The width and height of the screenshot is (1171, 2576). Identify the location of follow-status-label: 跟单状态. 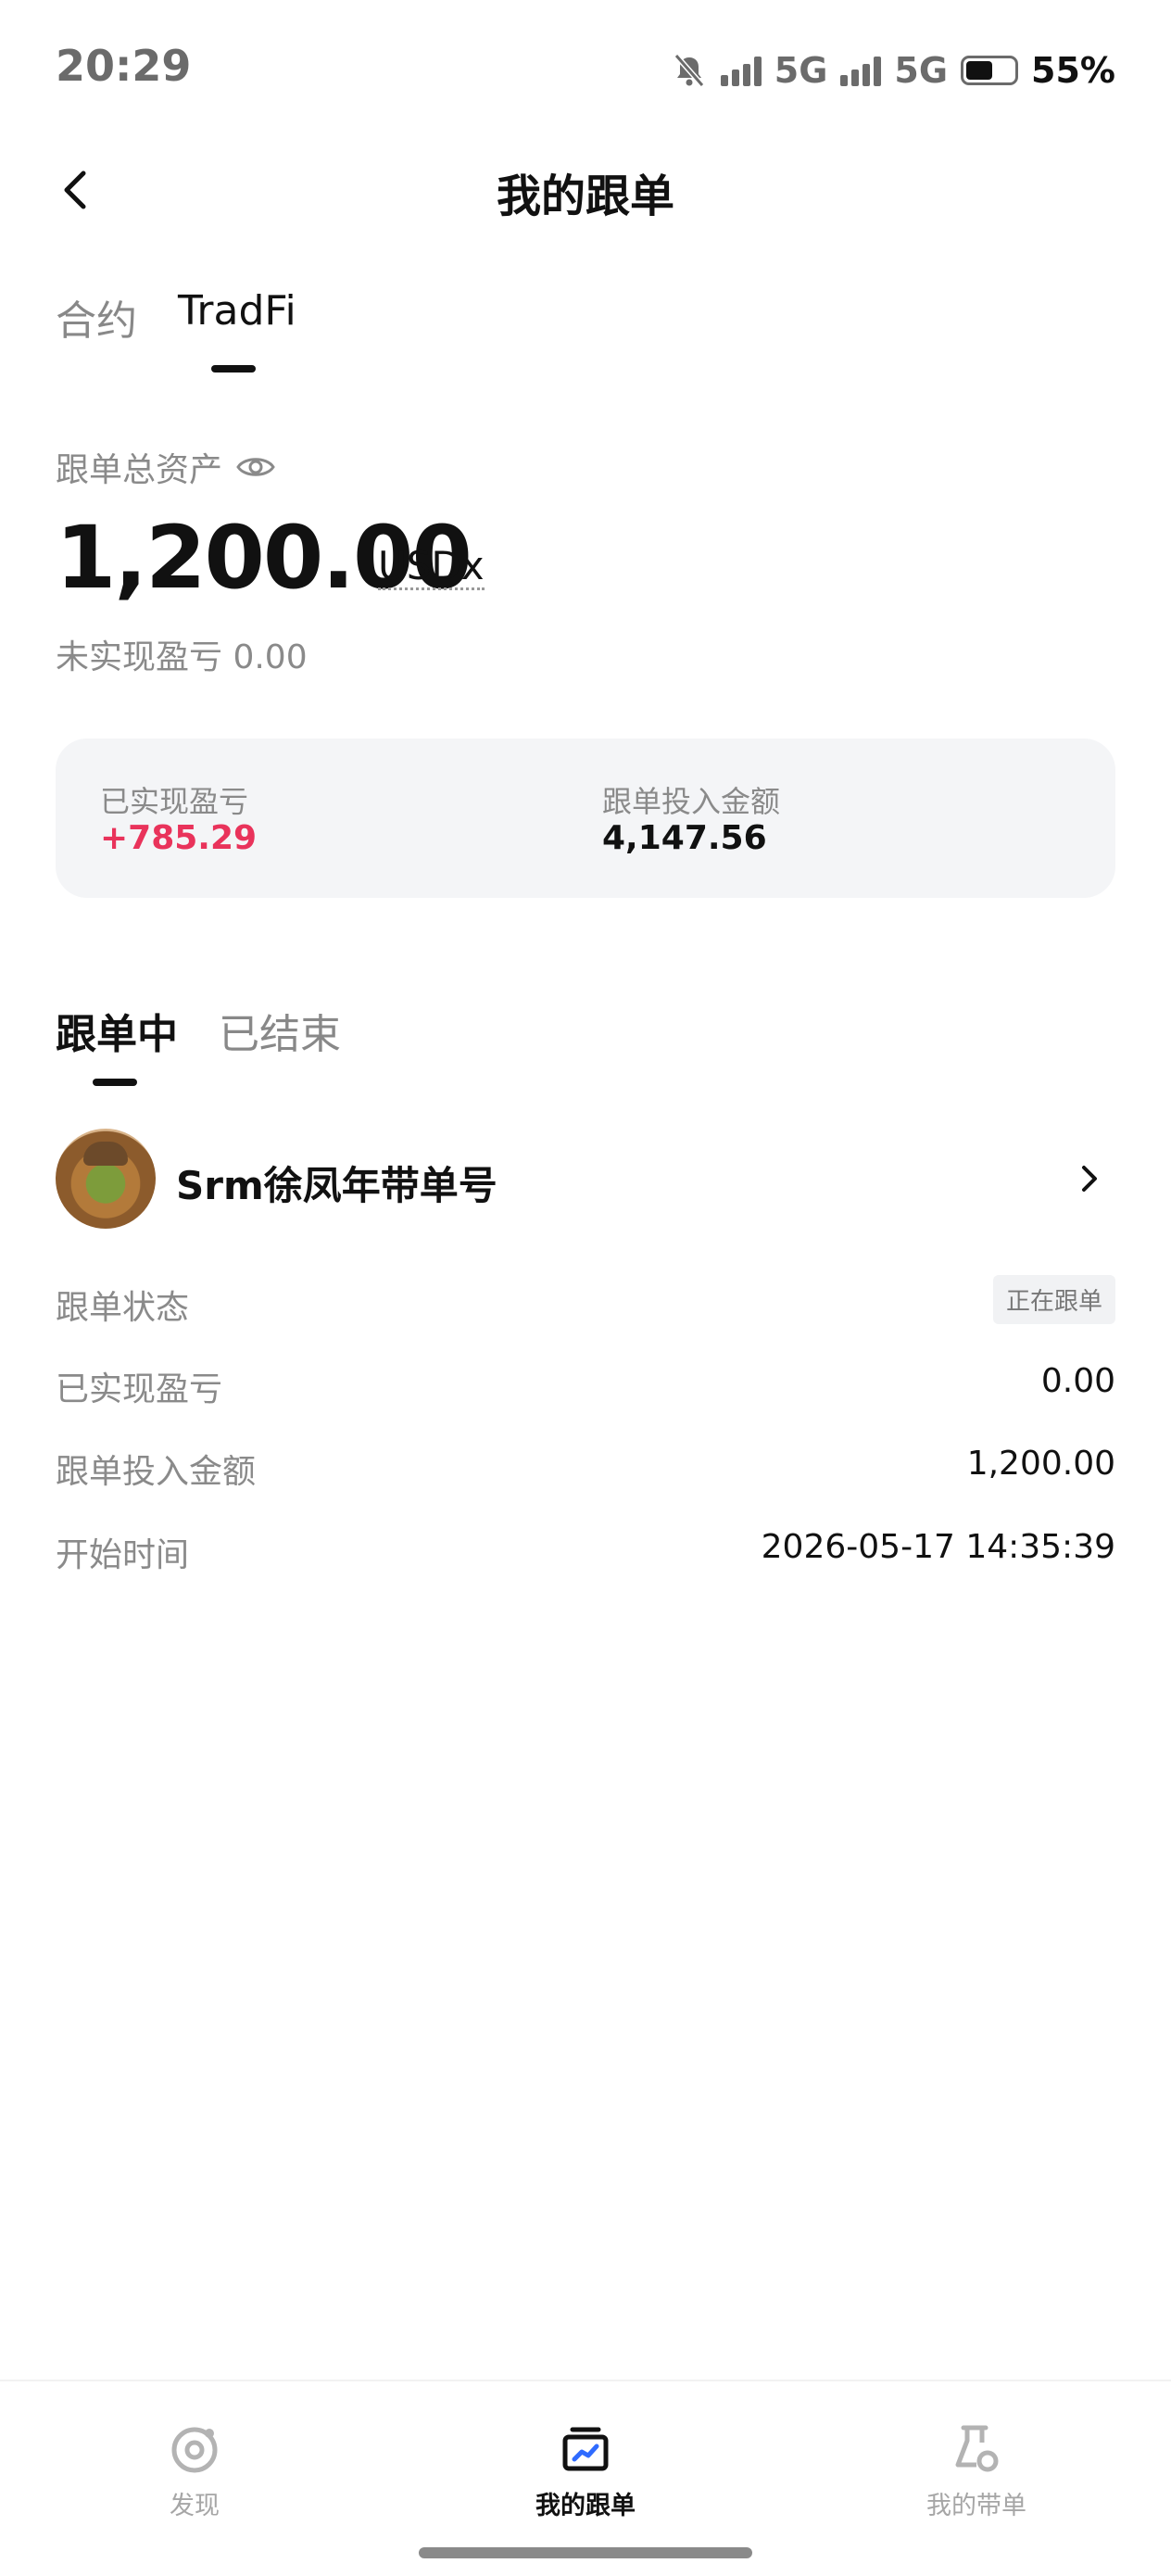
(123, 1308).